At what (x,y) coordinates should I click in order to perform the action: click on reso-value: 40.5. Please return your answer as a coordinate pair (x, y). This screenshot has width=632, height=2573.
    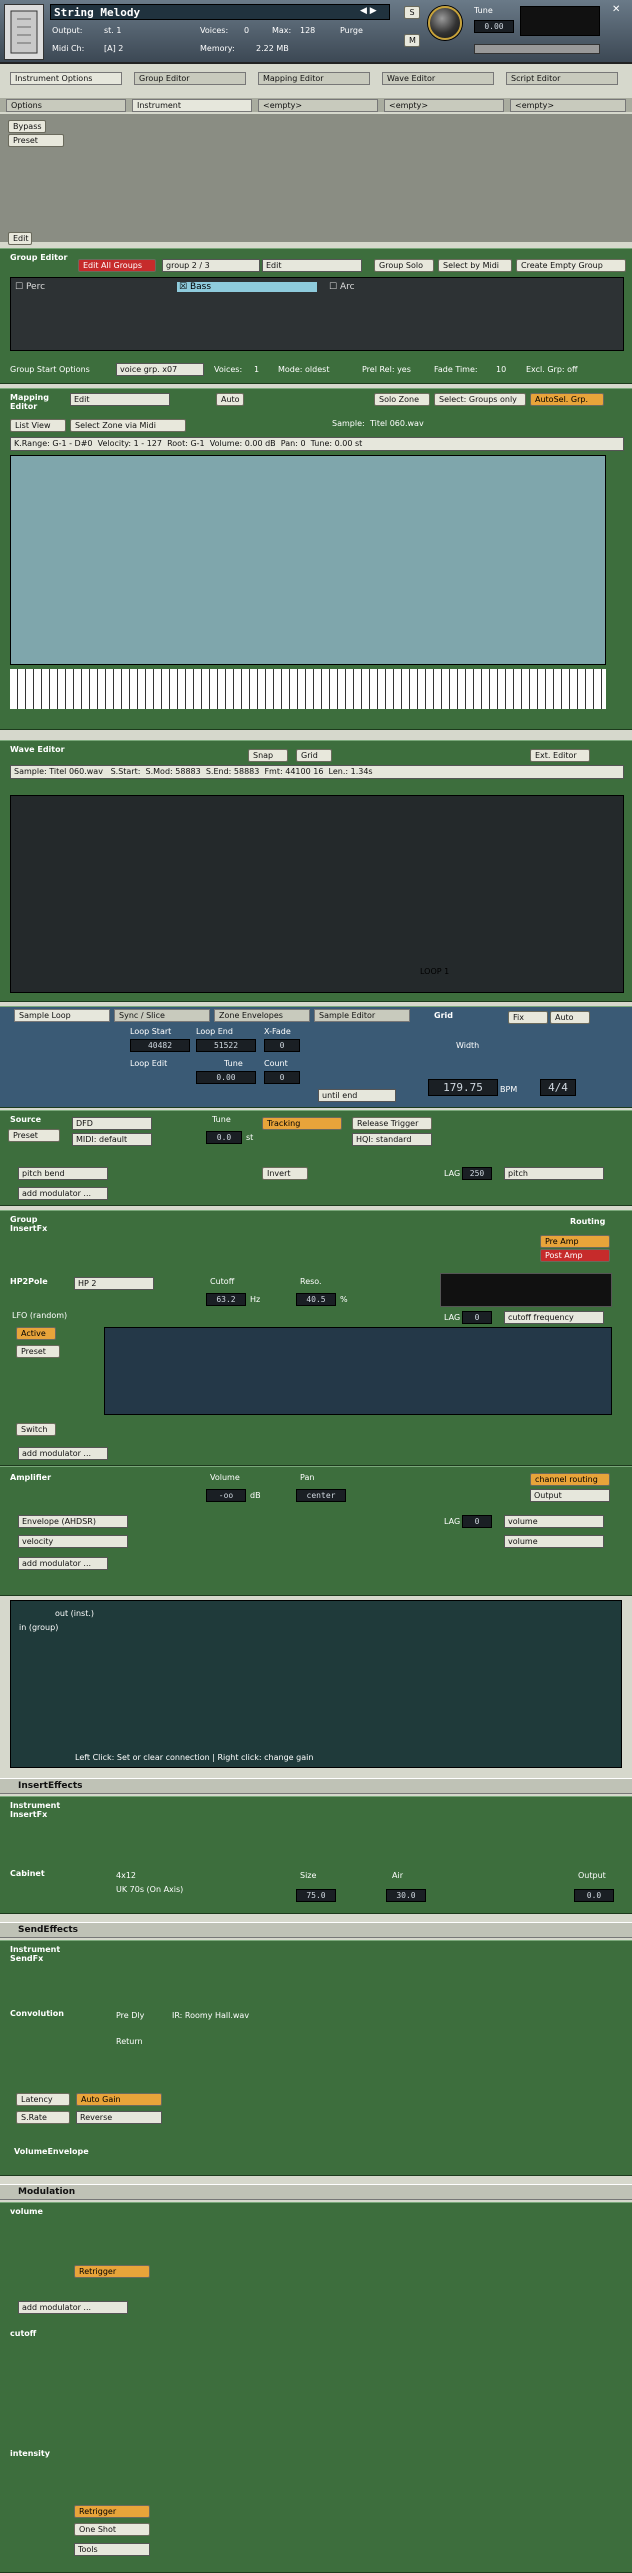
    Looking at the image, I should click on (316, 1299).